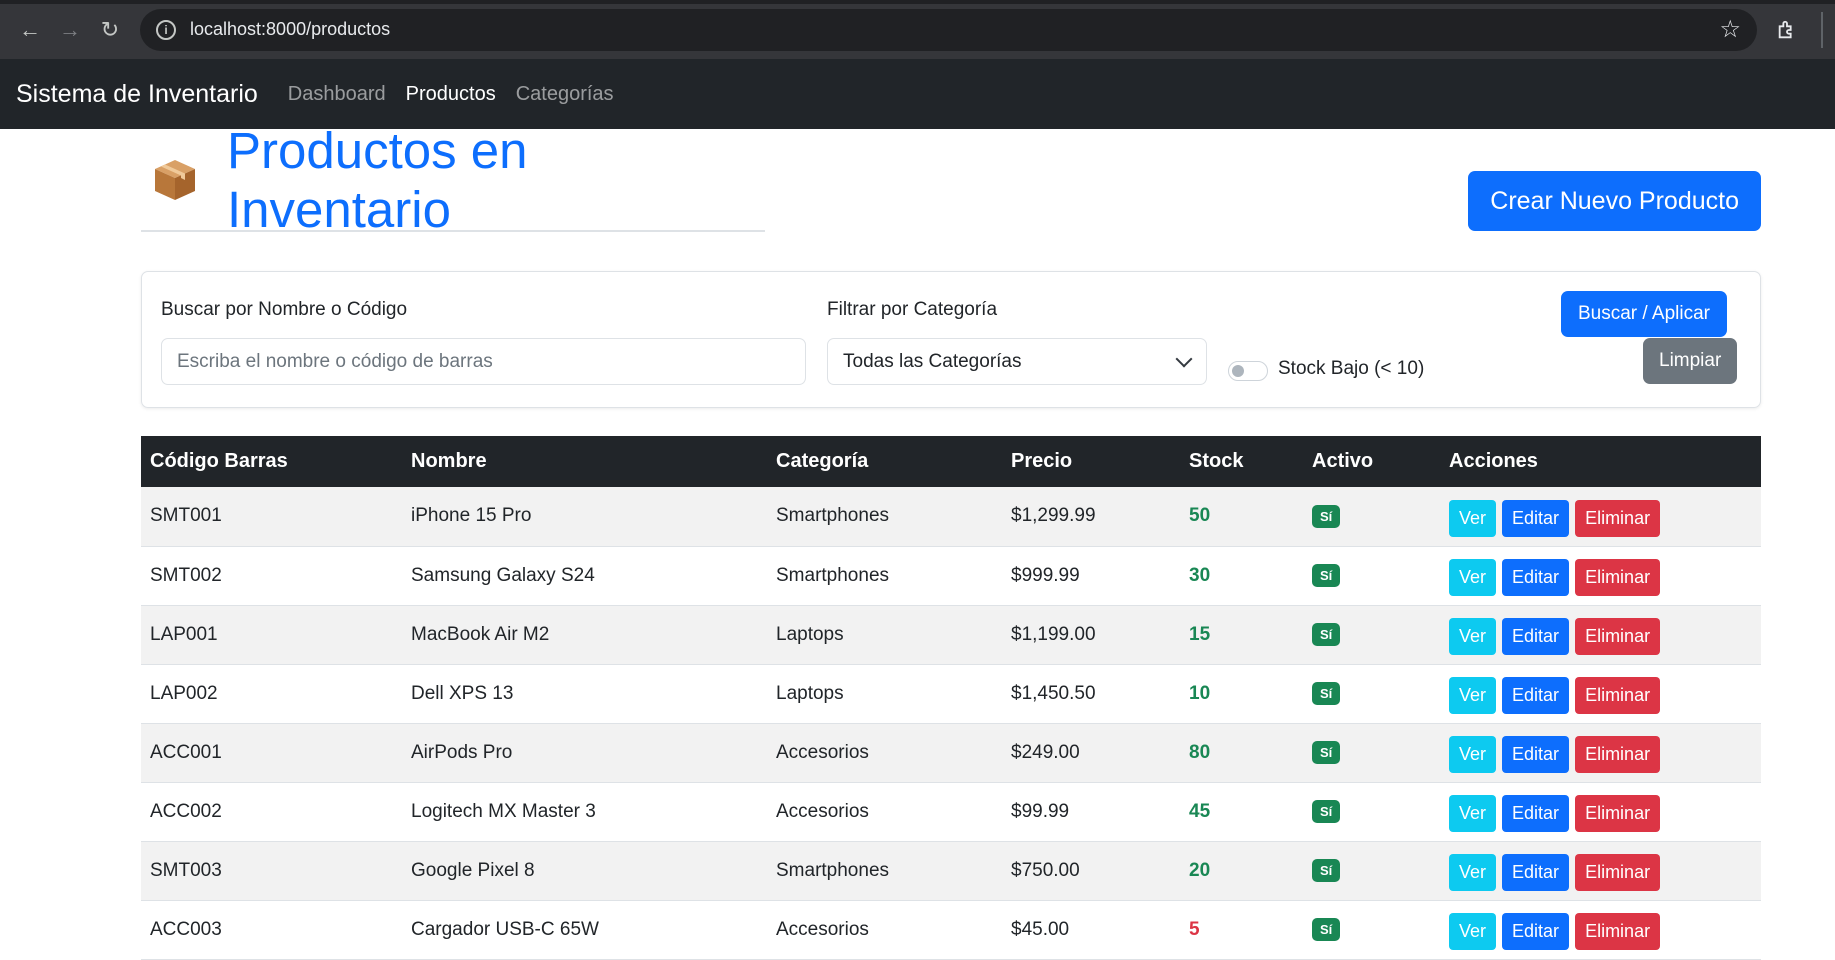 This screenshot has height=960, width=1835. What do you see at coordinates (1690, 361) in the screenshot?
I see `clear-button: Limpiar` at bounding box center [1690, 361].